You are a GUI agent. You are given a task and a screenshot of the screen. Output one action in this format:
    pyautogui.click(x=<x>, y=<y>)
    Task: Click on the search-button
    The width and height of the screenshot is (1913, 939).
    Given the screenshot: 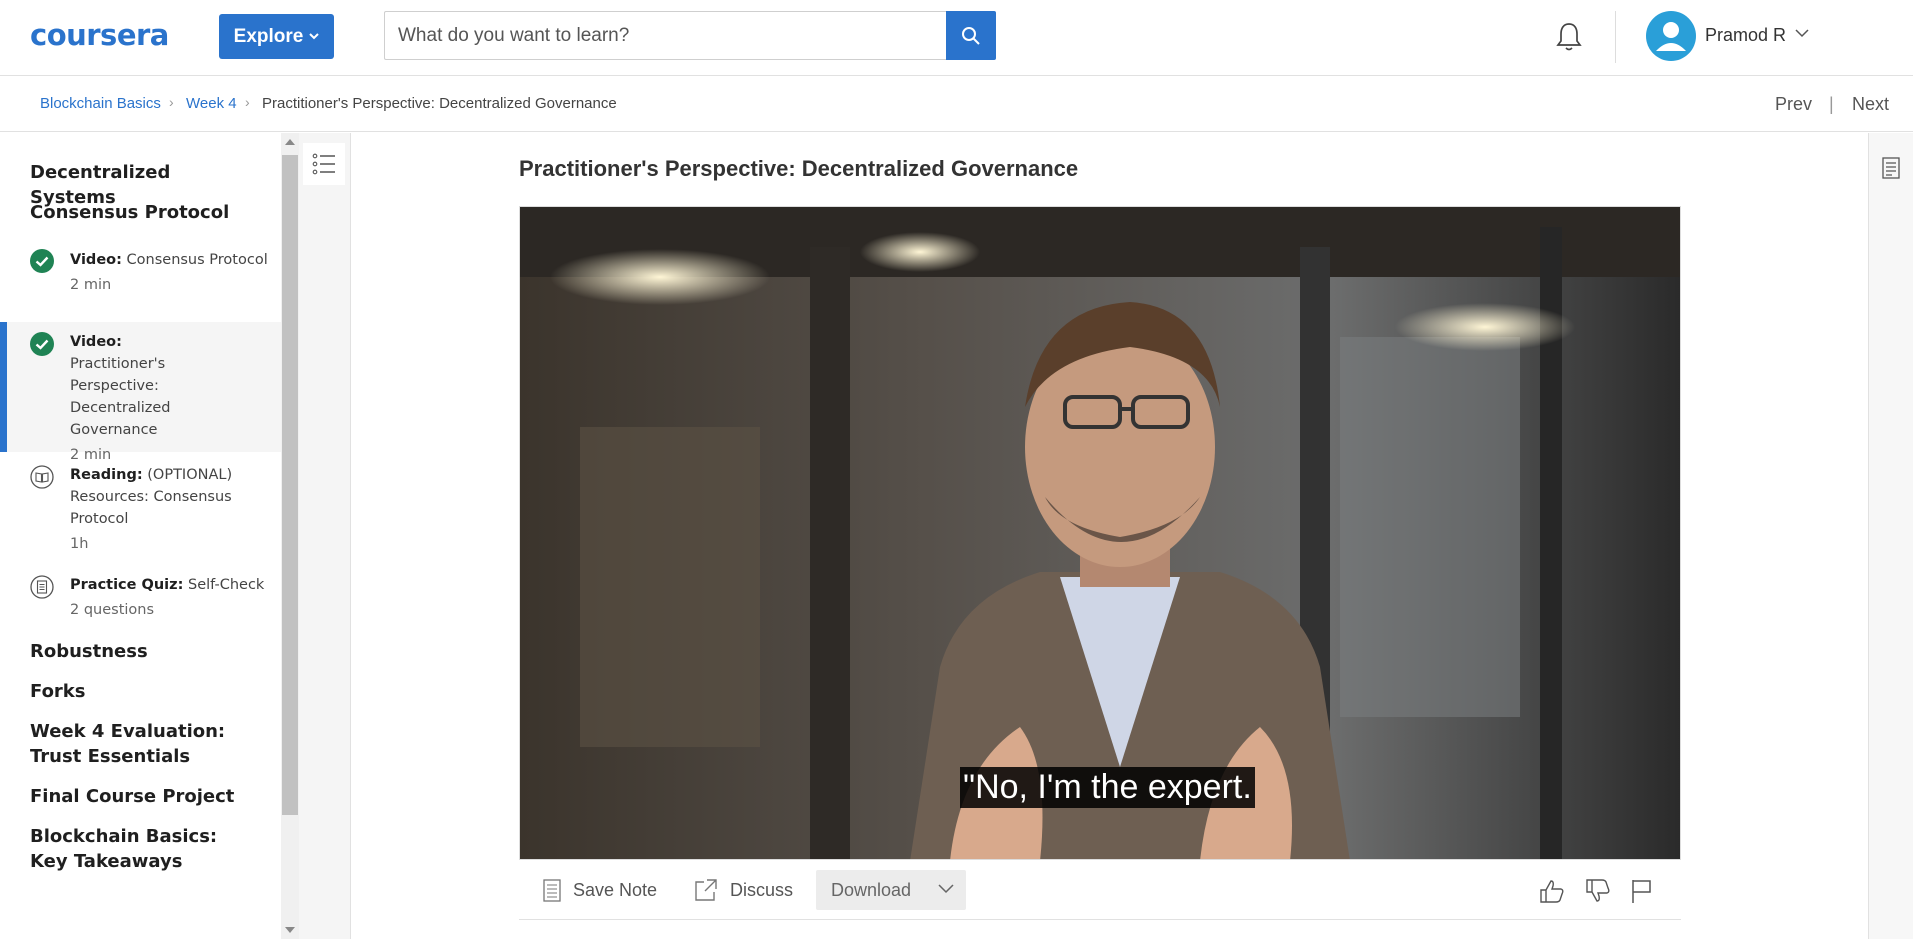 What is the action you would take?
    pyautogui.click(x=971, y=35)
    